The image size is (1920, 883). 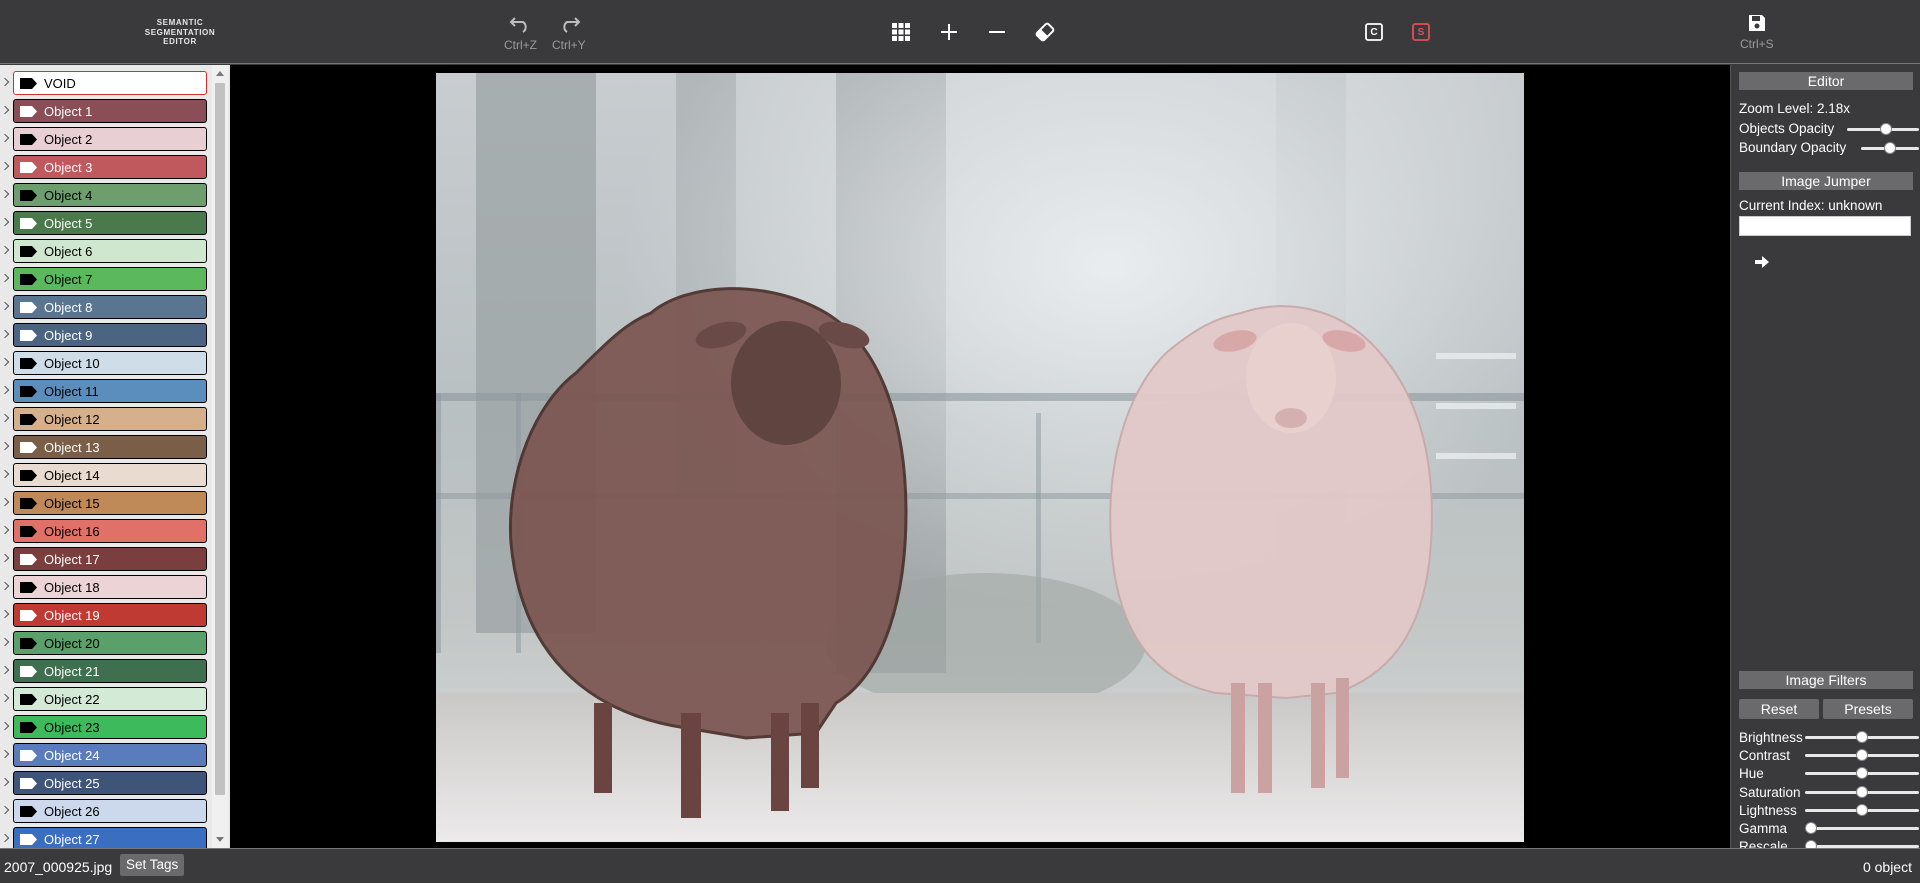 I want to click on list-item: Object 9, so click(x=106, y=336).